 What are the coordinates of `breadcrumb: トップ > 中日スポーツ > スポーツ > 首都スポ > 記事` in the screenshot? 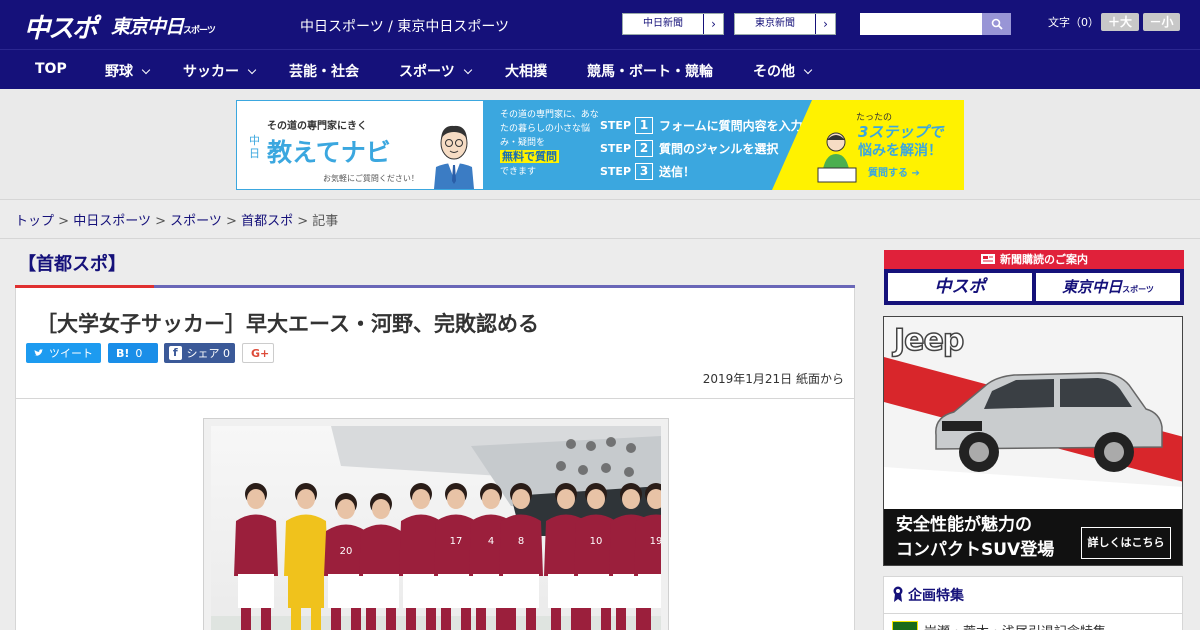 It's located at (176, 219).